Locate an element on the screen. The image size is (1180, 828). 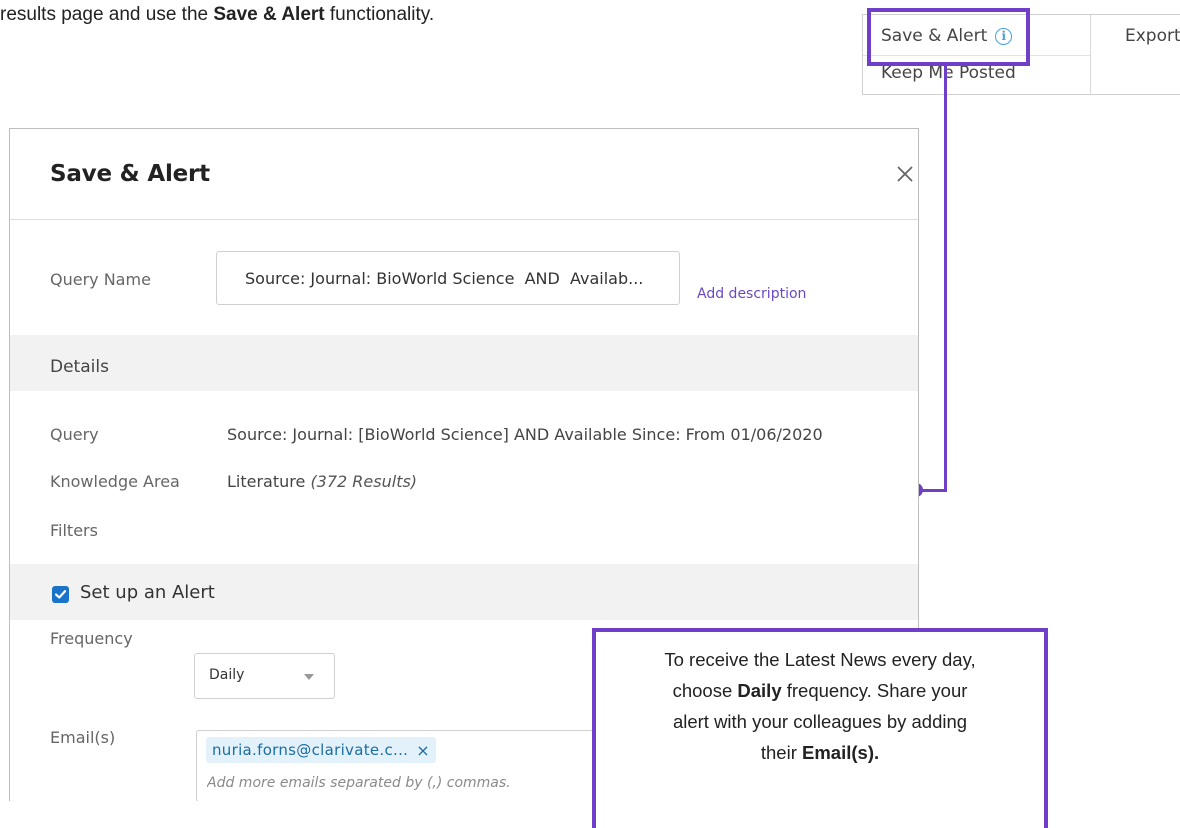
email-input is located at coordinates (397, 783).